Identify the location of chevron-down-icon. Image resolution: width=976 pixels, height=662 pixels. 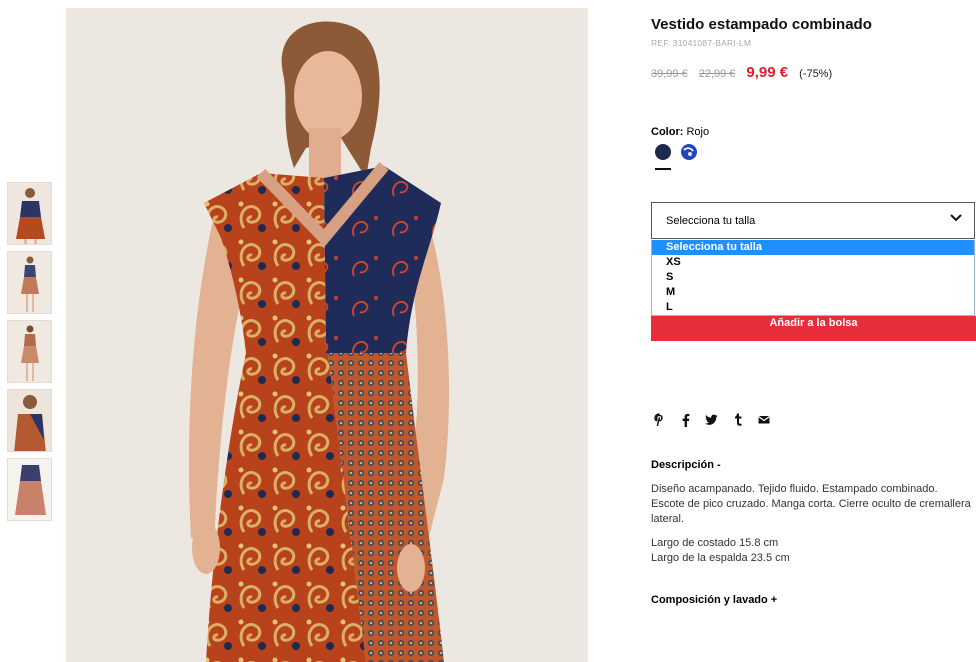
(956, 219).